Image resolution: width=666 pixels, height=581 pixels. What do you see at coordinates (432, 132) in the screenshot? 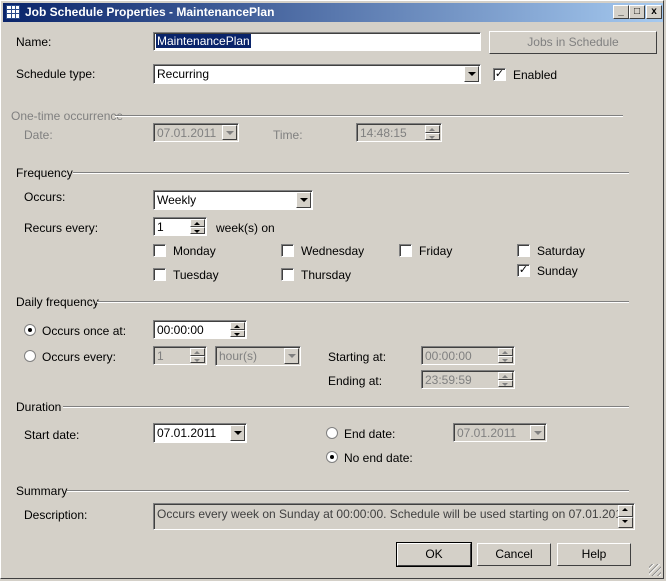
I see `time-spinner` at bounding box center [432, 132].